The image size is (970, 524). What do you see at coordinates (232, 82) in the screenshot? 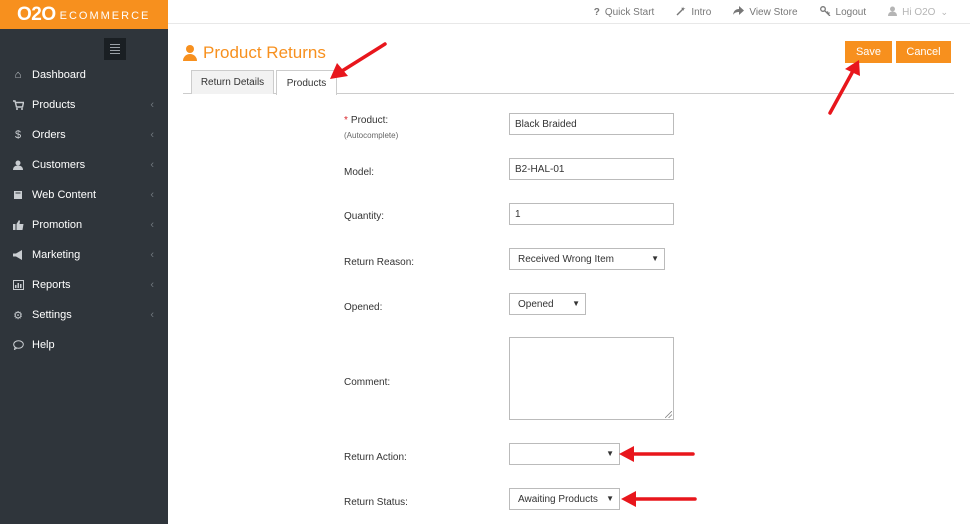
I see `tab-return-details: Return Details` at bounding box center [232, 82].